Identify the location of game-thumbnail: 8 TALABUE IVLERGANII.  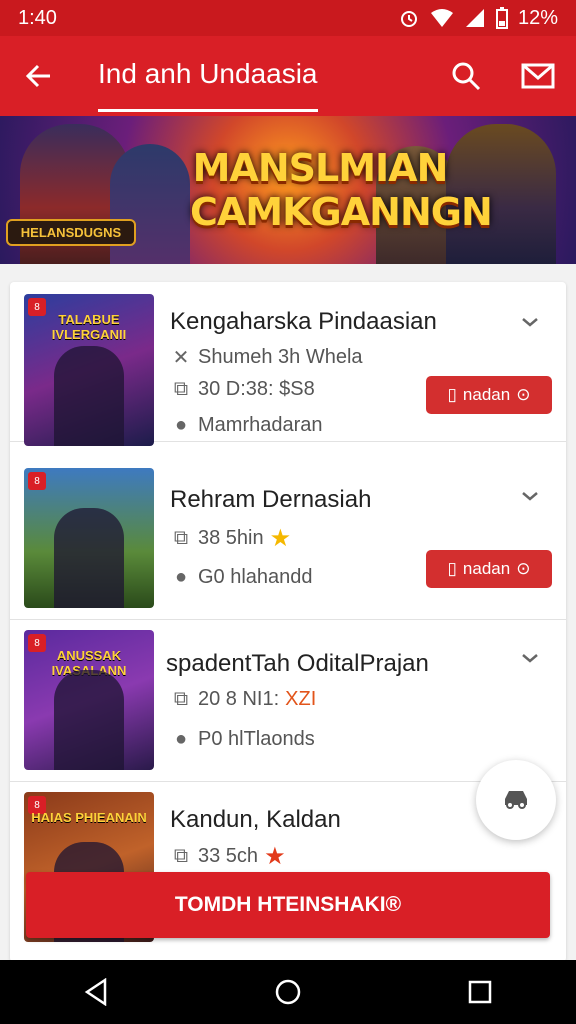
(89, 370).